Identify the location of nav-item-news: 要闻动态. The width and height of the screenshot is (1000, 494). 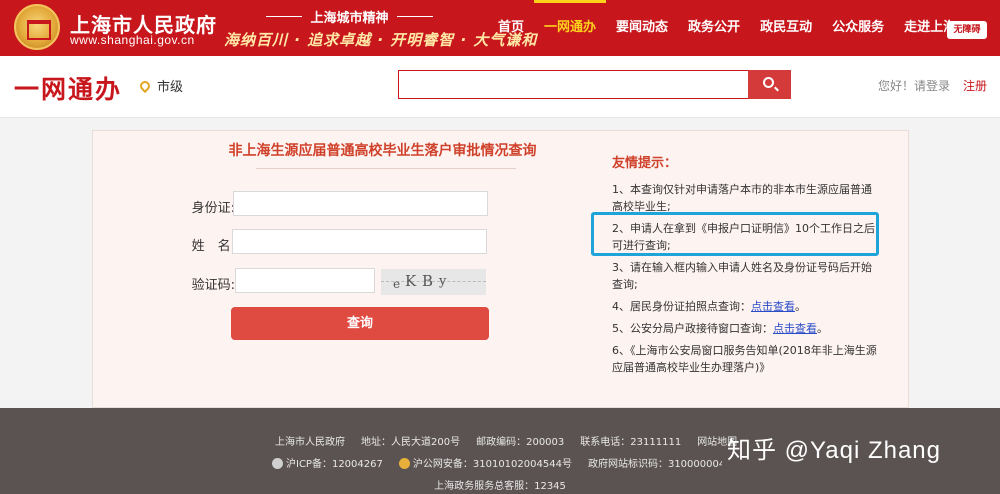
(642, 28).